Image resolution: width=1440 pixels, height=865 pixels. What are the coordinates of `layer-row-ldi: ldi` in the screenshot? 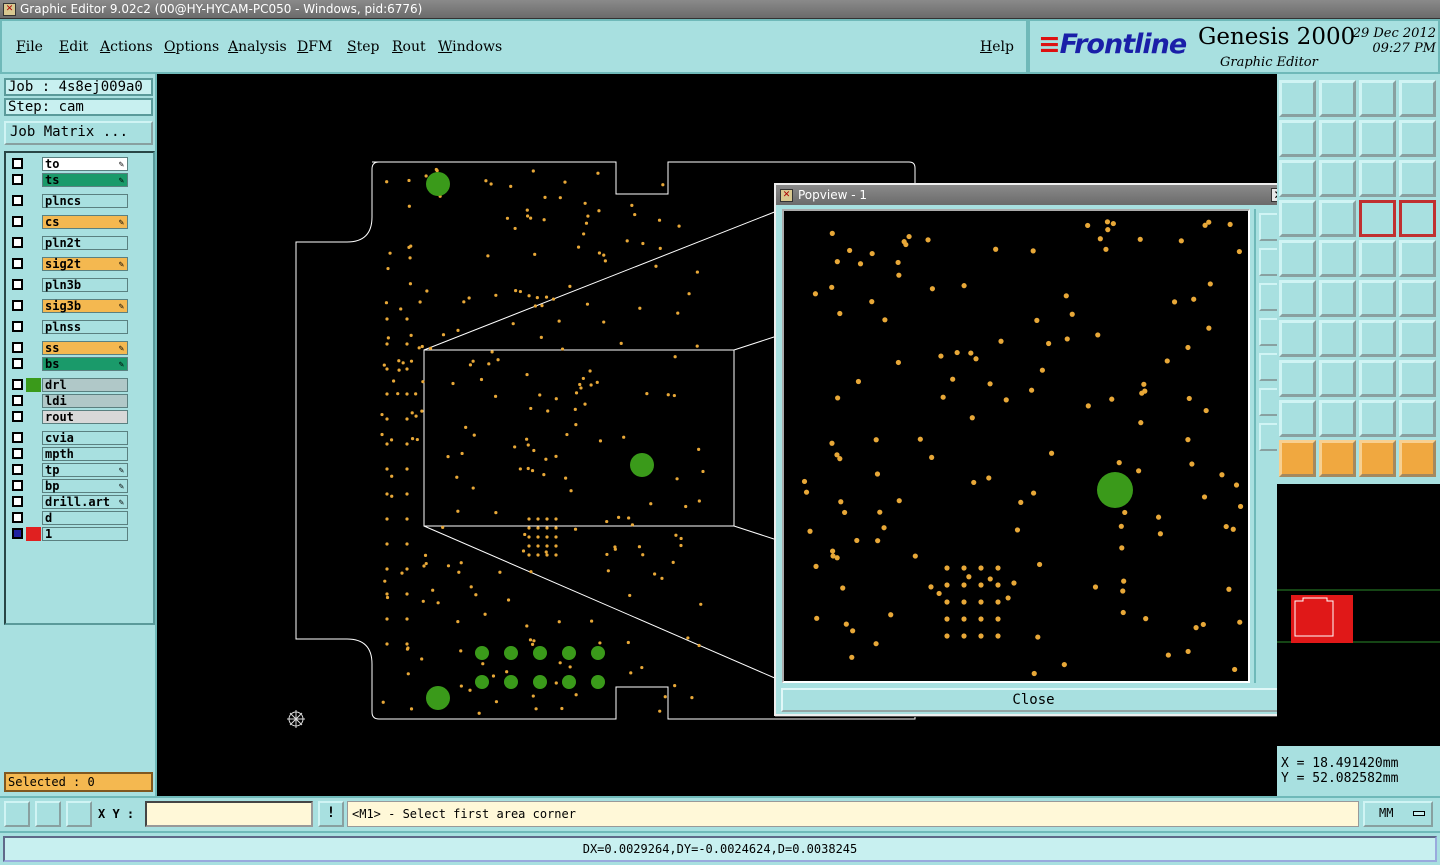 It's located at (68, 401).